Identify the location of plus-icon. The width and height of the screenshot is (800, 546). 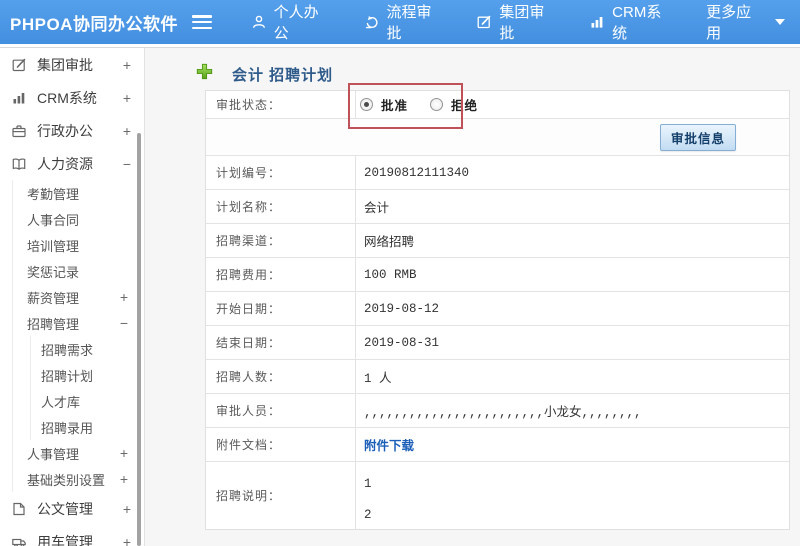
(204, 74).